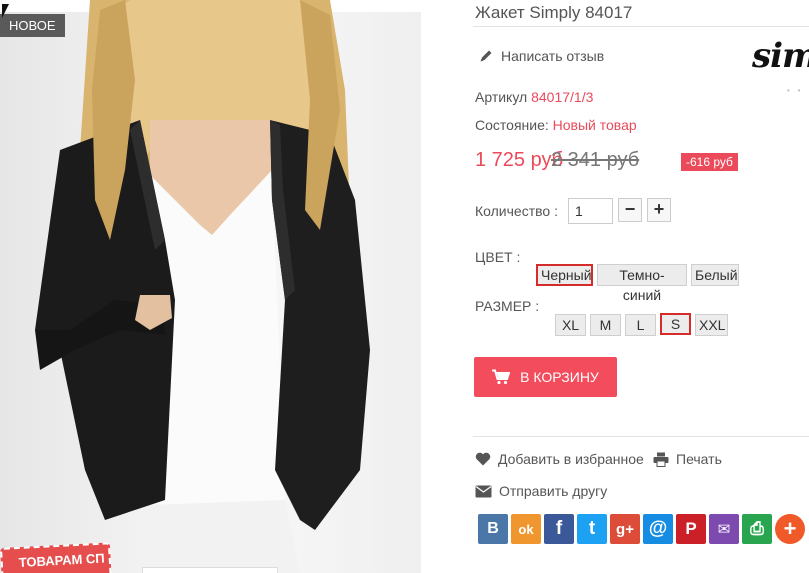  I want to click on title-divider, so click(641, 26).